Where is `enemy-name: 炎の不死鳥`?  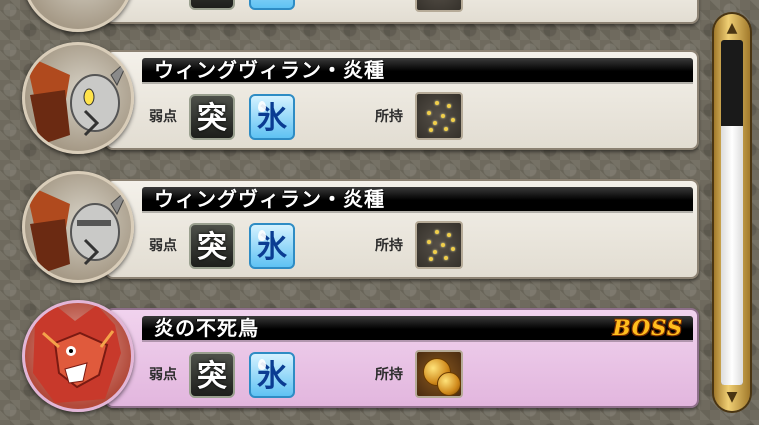 enemy-name: 炎の不死鳥 is located at coordinates (206, 328).